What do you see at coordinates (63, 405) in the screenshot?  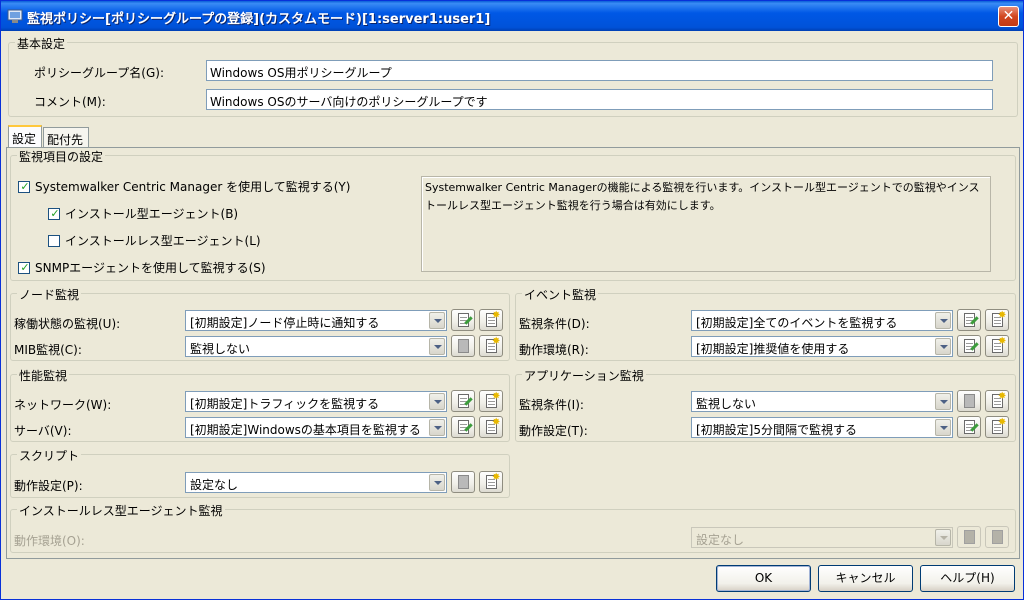 I see `network-label: ネットワーク(W):` at bounding box center [63, 405].